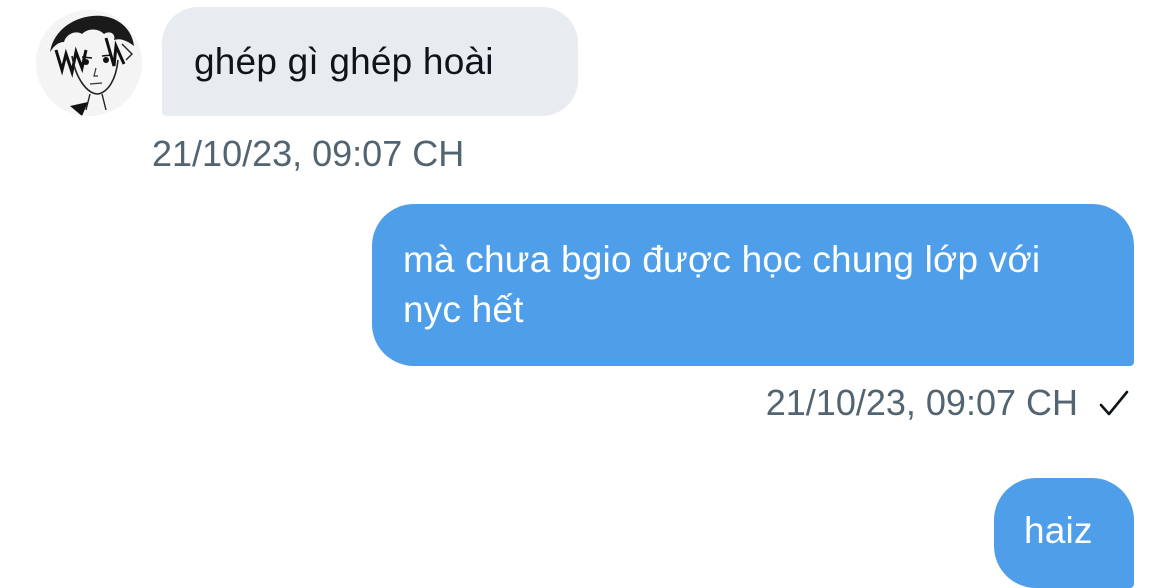 The height and width of the screenshot is (588, 1170). I want to click on message-bubble-outgoing: haiz, so click(1064, 533).